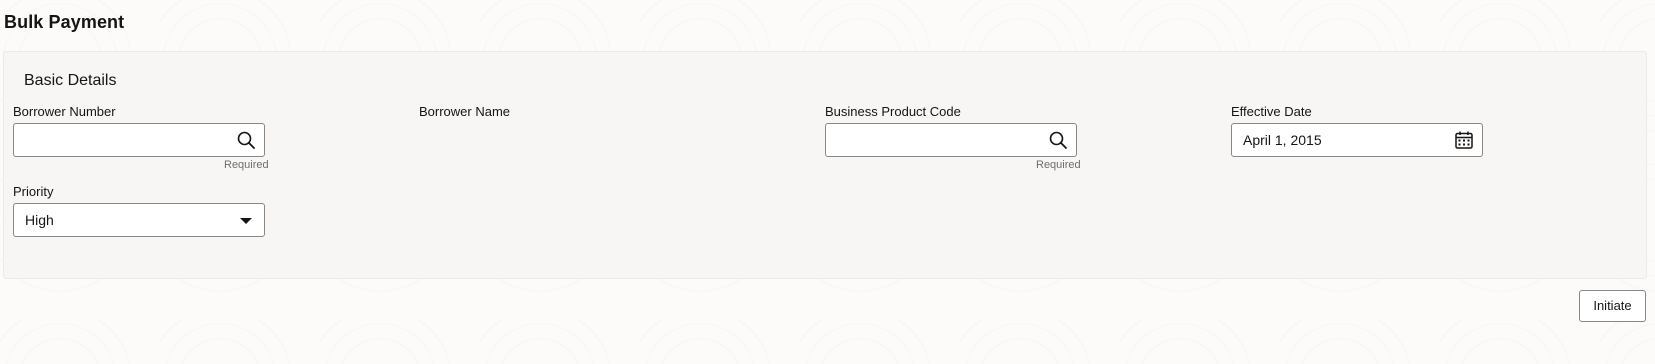 This screenshot has width=1655, height=364. What do you see at coordinates (893, 111) in the screenshot?
I see `business-product-code-label: Business Product Code` at bounding box center [893, 111].